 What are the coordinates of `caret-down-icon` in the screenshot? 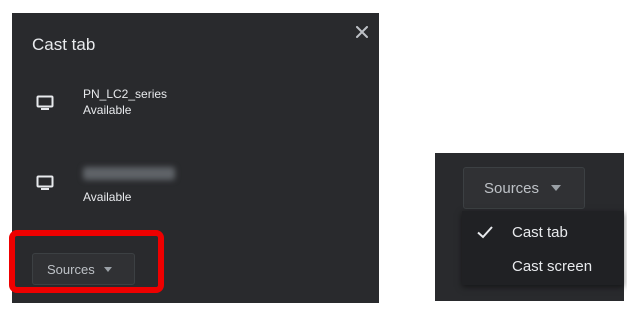 It's located at (556, 188).